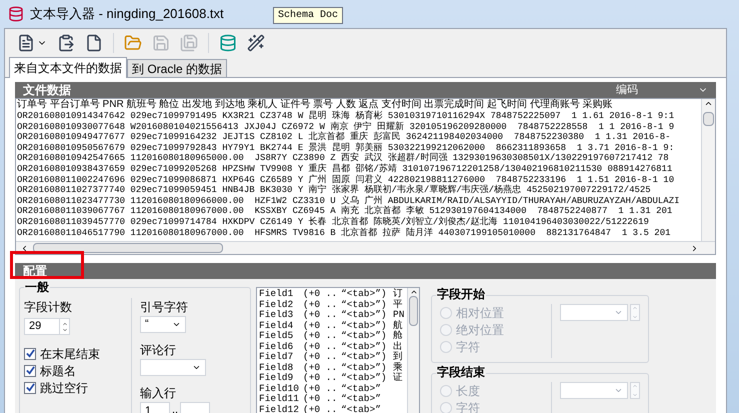  What do you see at coordinates (256, 43) in the screenshot?
I see `magic-wand-icon` at bounding box center [256, 43].